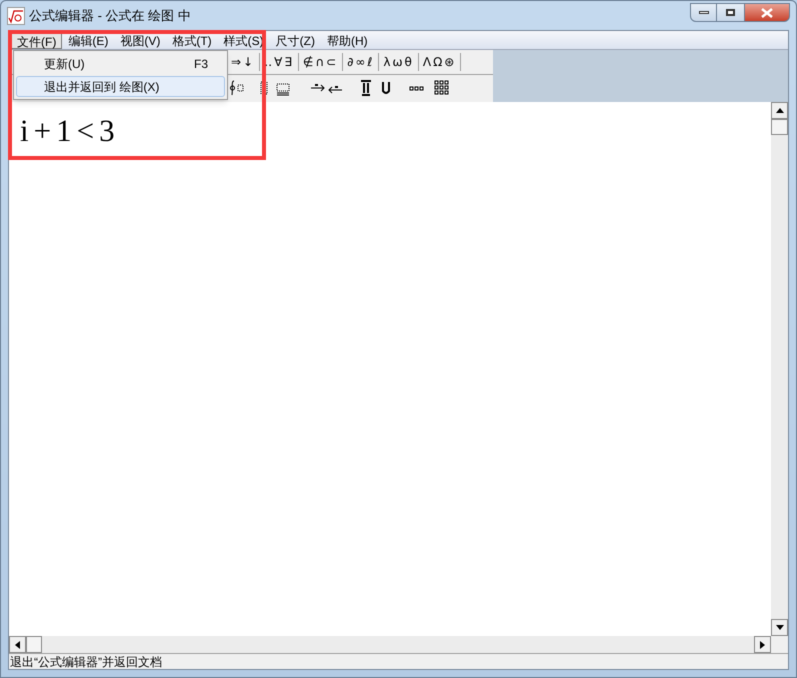  What do you see at coordinates (347, 40) in the screenshot?
I see `menu-item: 帮助(H)` at bounding box center [347, 40].